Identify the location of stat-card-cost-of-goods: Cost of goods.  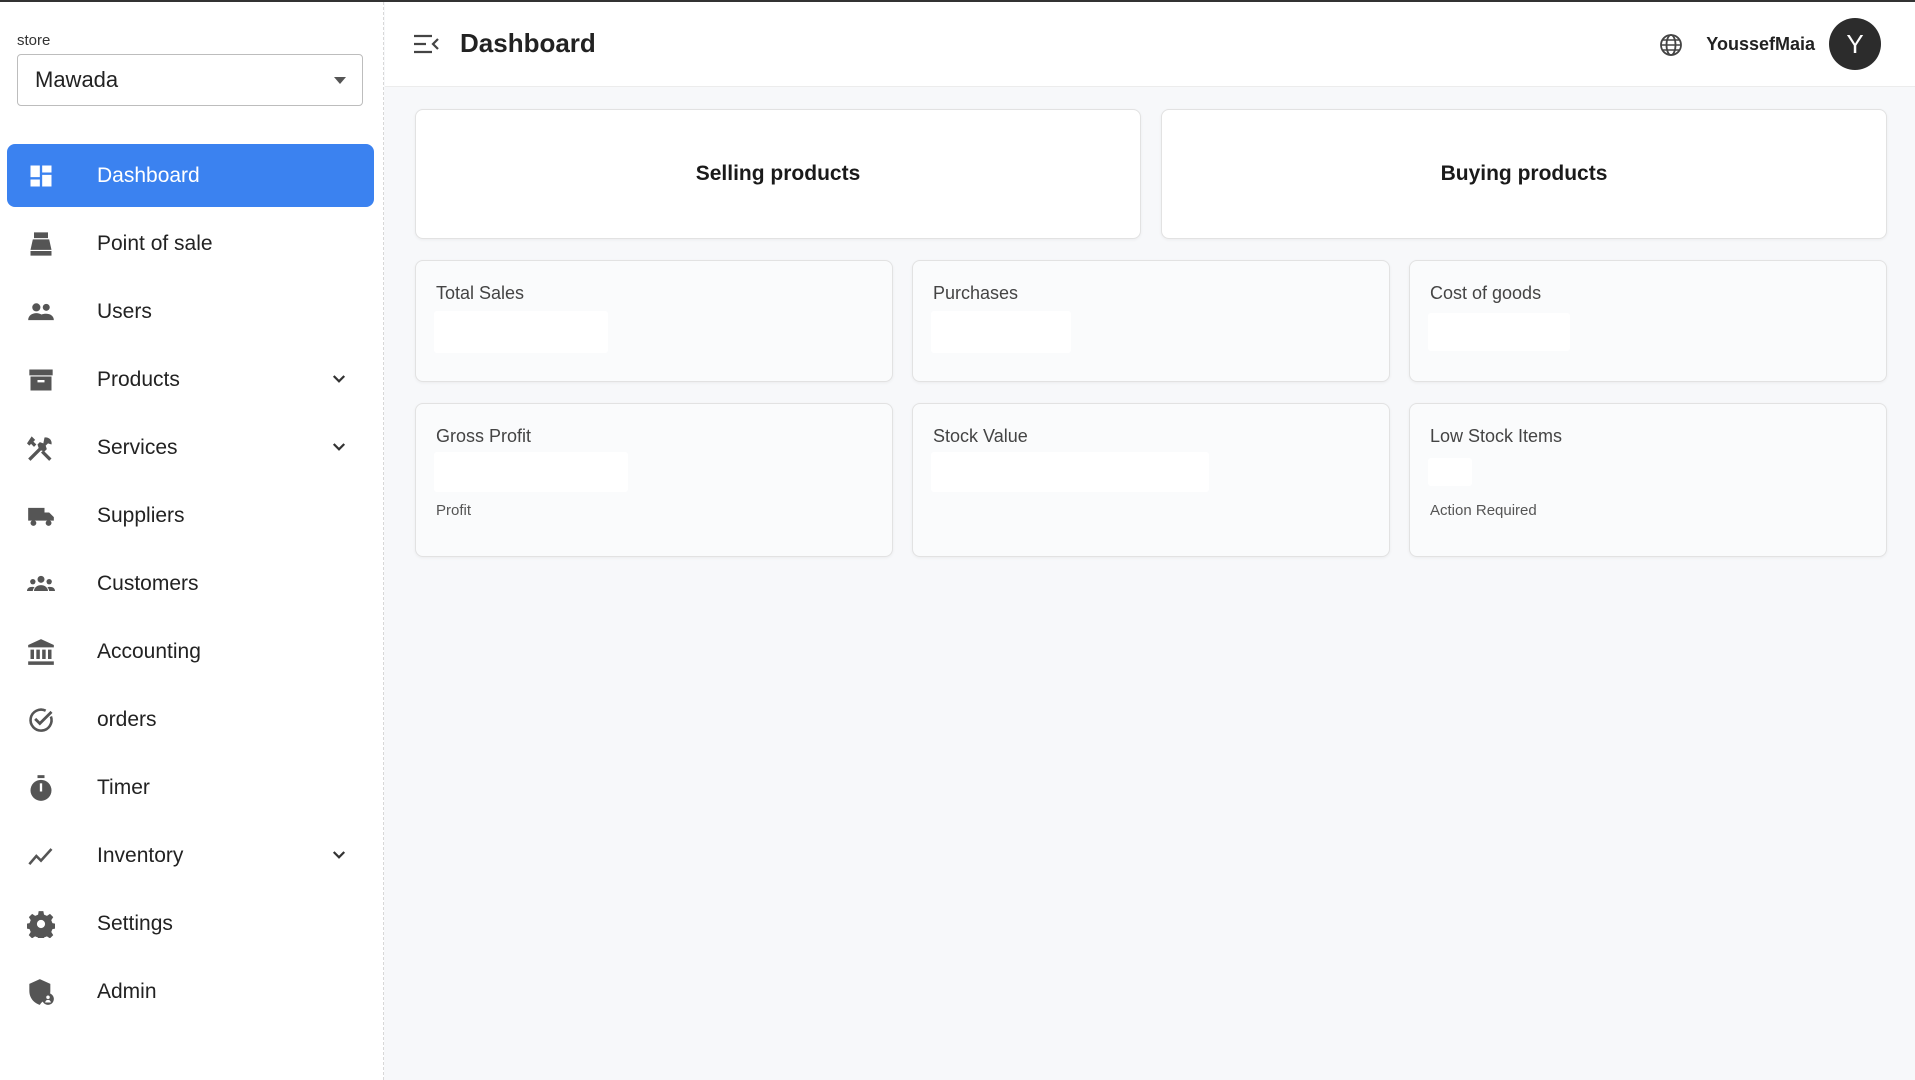
(1648, 321).